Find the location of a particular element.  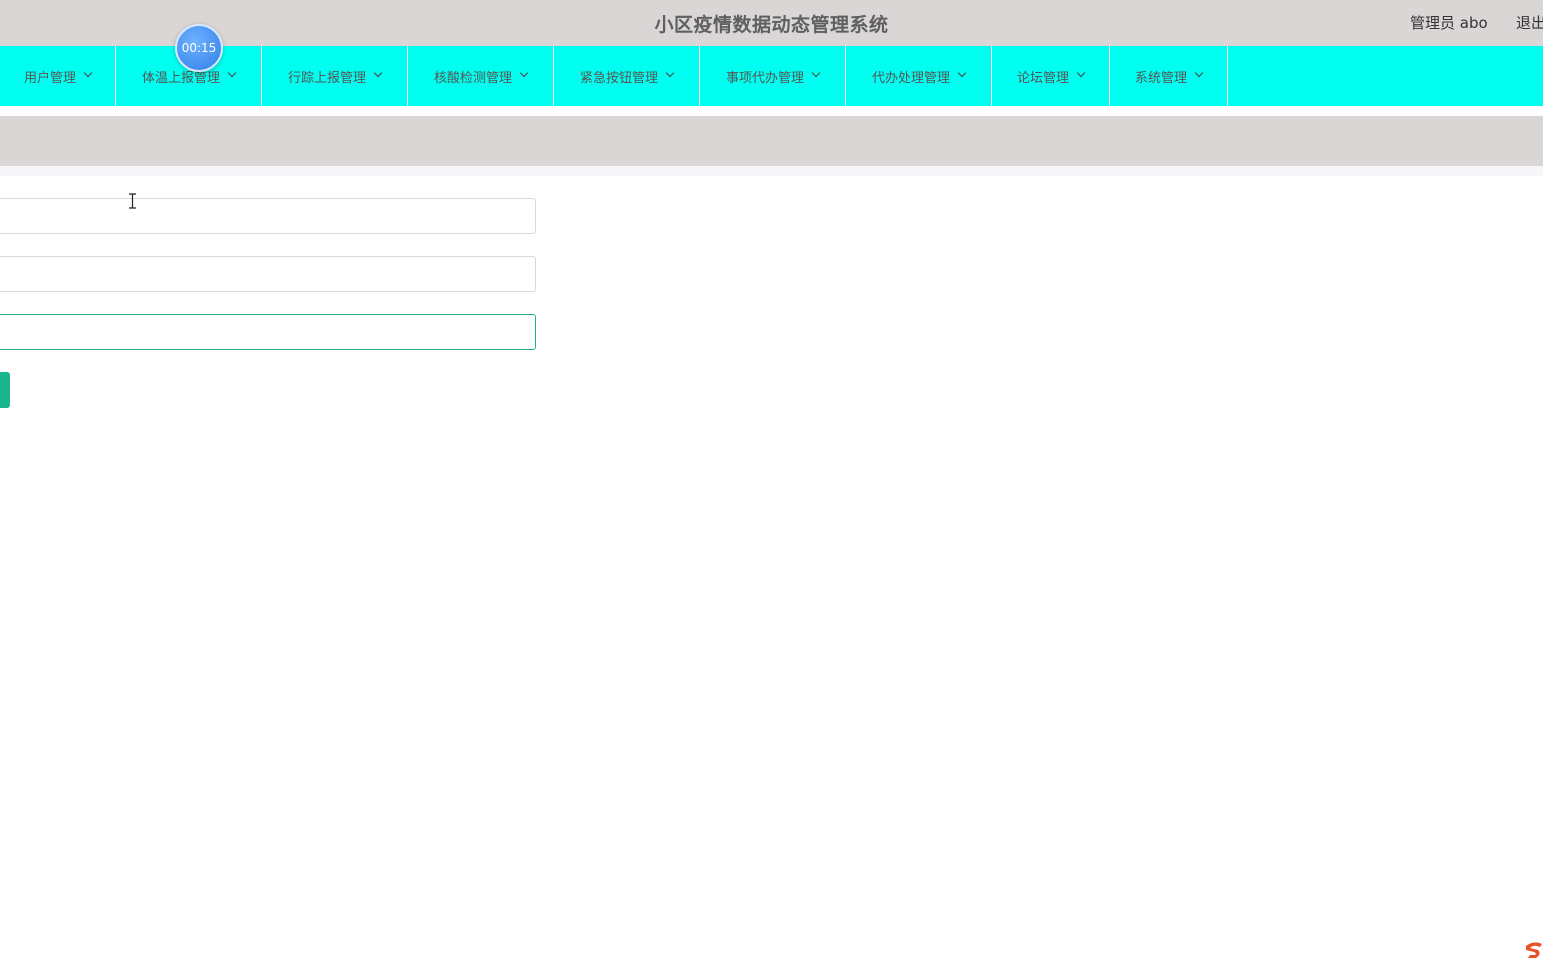

nav-item-user-management: 用户管理 is located at coordinates (58, 76).